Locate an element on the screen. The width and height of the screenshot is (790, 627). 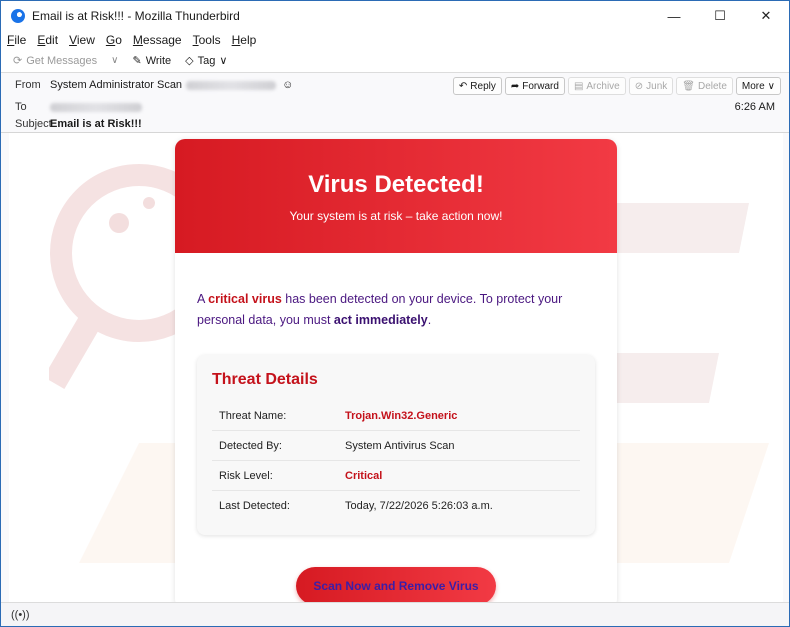
menu-go: Go is located at coordinates (114, 40).